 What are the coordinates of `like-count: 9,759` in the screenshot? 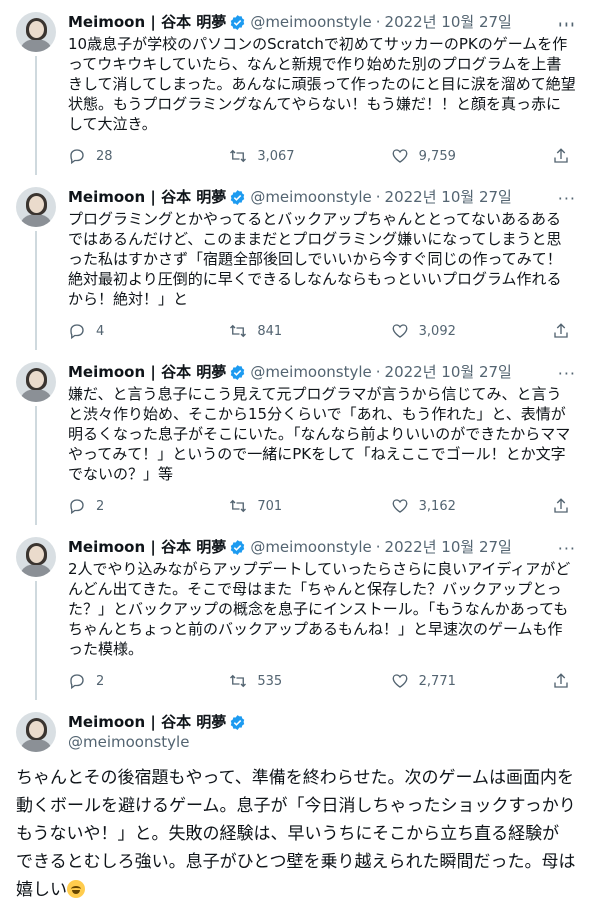 It's located at (437, 156).